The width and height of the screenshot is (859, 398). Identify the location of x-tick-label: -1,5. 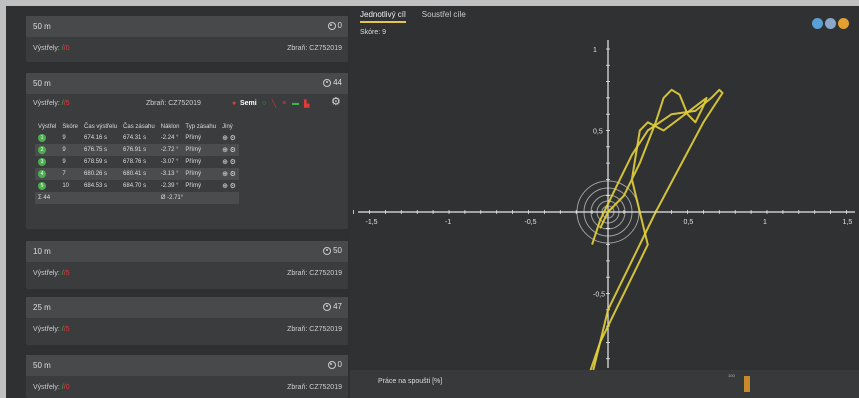
(372, 222).